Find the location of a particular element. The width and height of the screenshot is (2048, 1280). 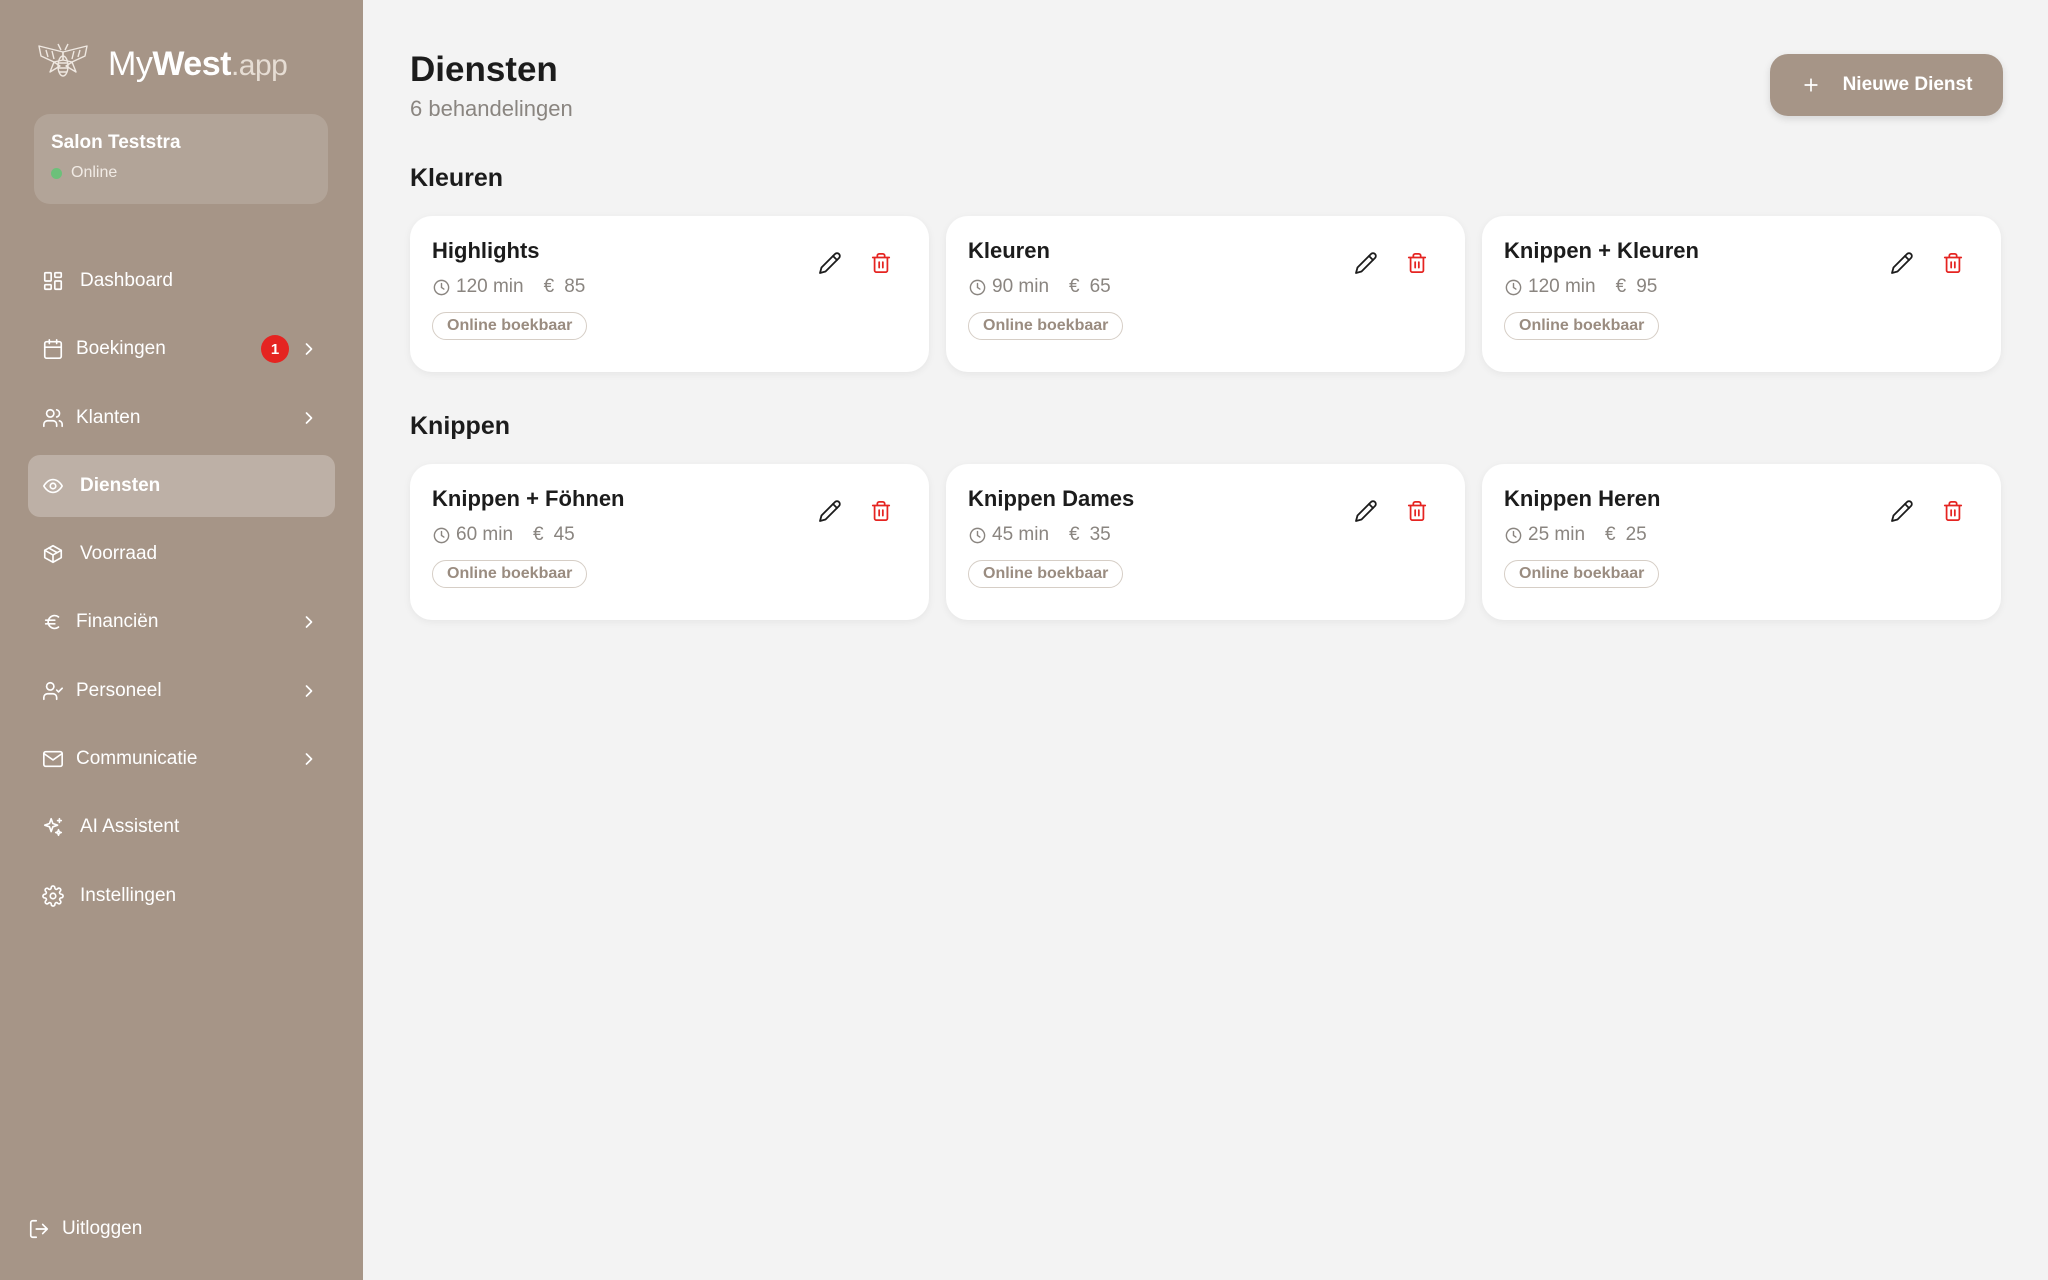

sidebar-item-boekingen: Boekingen 1 is located at coordinates (181, 349).